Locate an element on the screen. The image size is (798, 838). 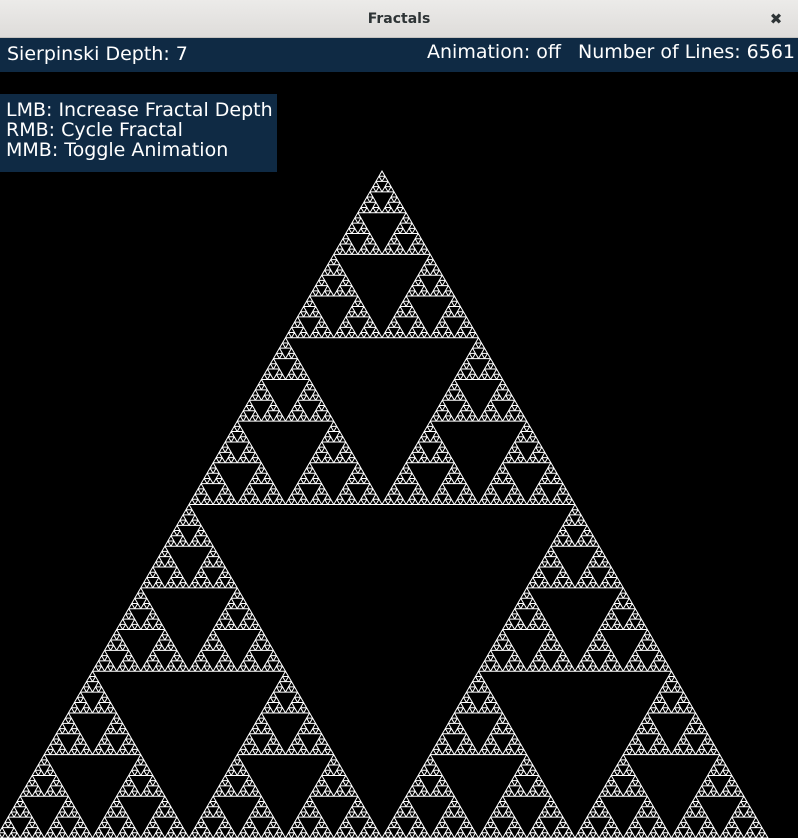
fractal-depth-label: Sierpinski Depth: 7 is located at coordinates (97, 54).